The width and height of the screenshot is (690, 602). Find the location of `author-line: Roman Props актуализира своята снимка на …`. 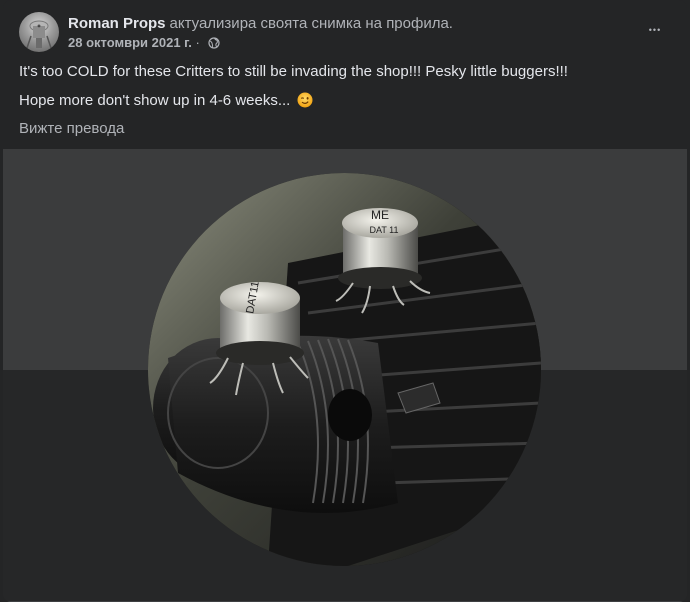

author-line: Roman Props актуализира своята снимка на … is located at coordinates (260, 23).